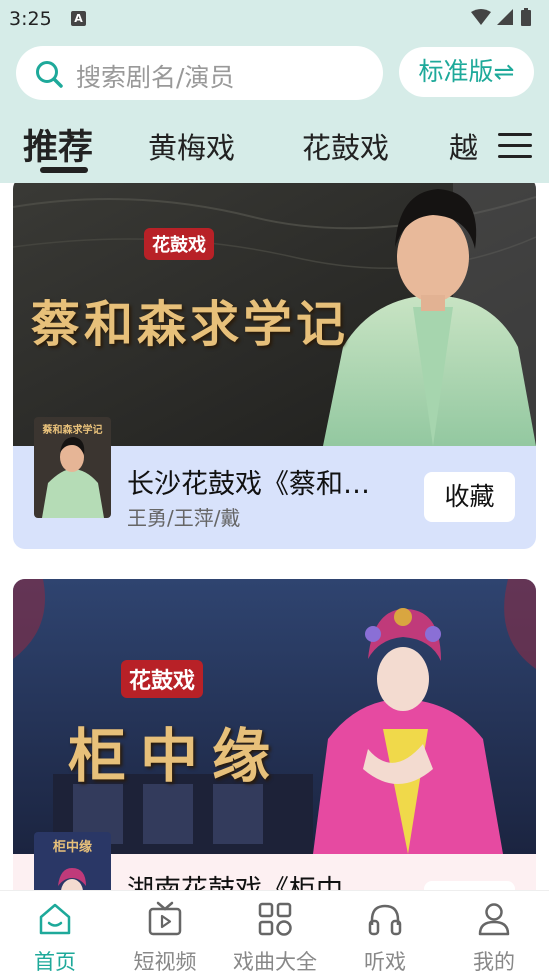 This screenshot has width=549, height=977. I want to click on mode-switch-label: 标准版⇌, so click(466, 71).